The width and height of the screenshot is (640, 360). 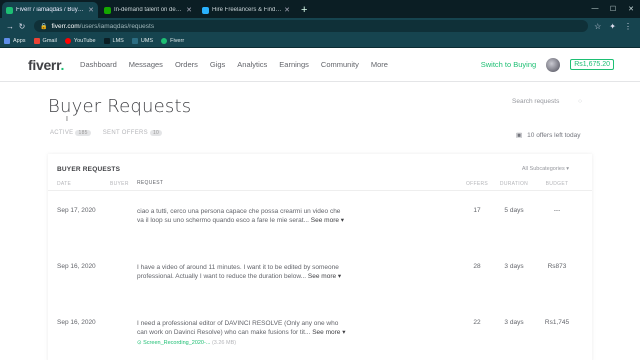 What do you see at coordinates (477, 266) in the screenshot?
I see `row-offers: 28` at bounding box center [477, 266].